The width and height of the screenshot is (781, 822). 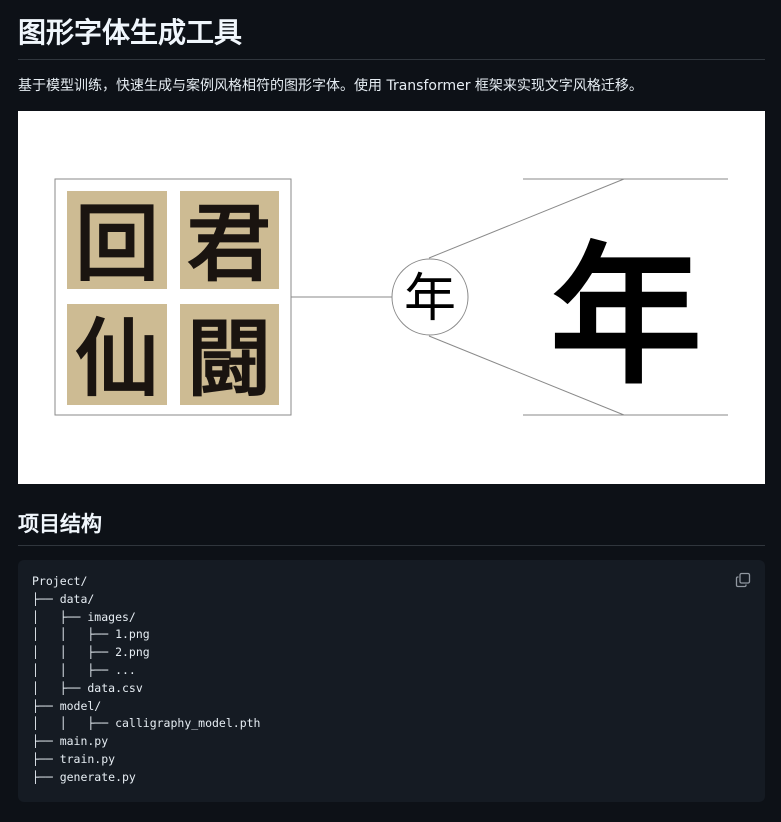 What do you see at coordinates (91, 634) in the screenshot?
I see `code-line: │ │ ├── 1.png` at bounding box center [91, 634].